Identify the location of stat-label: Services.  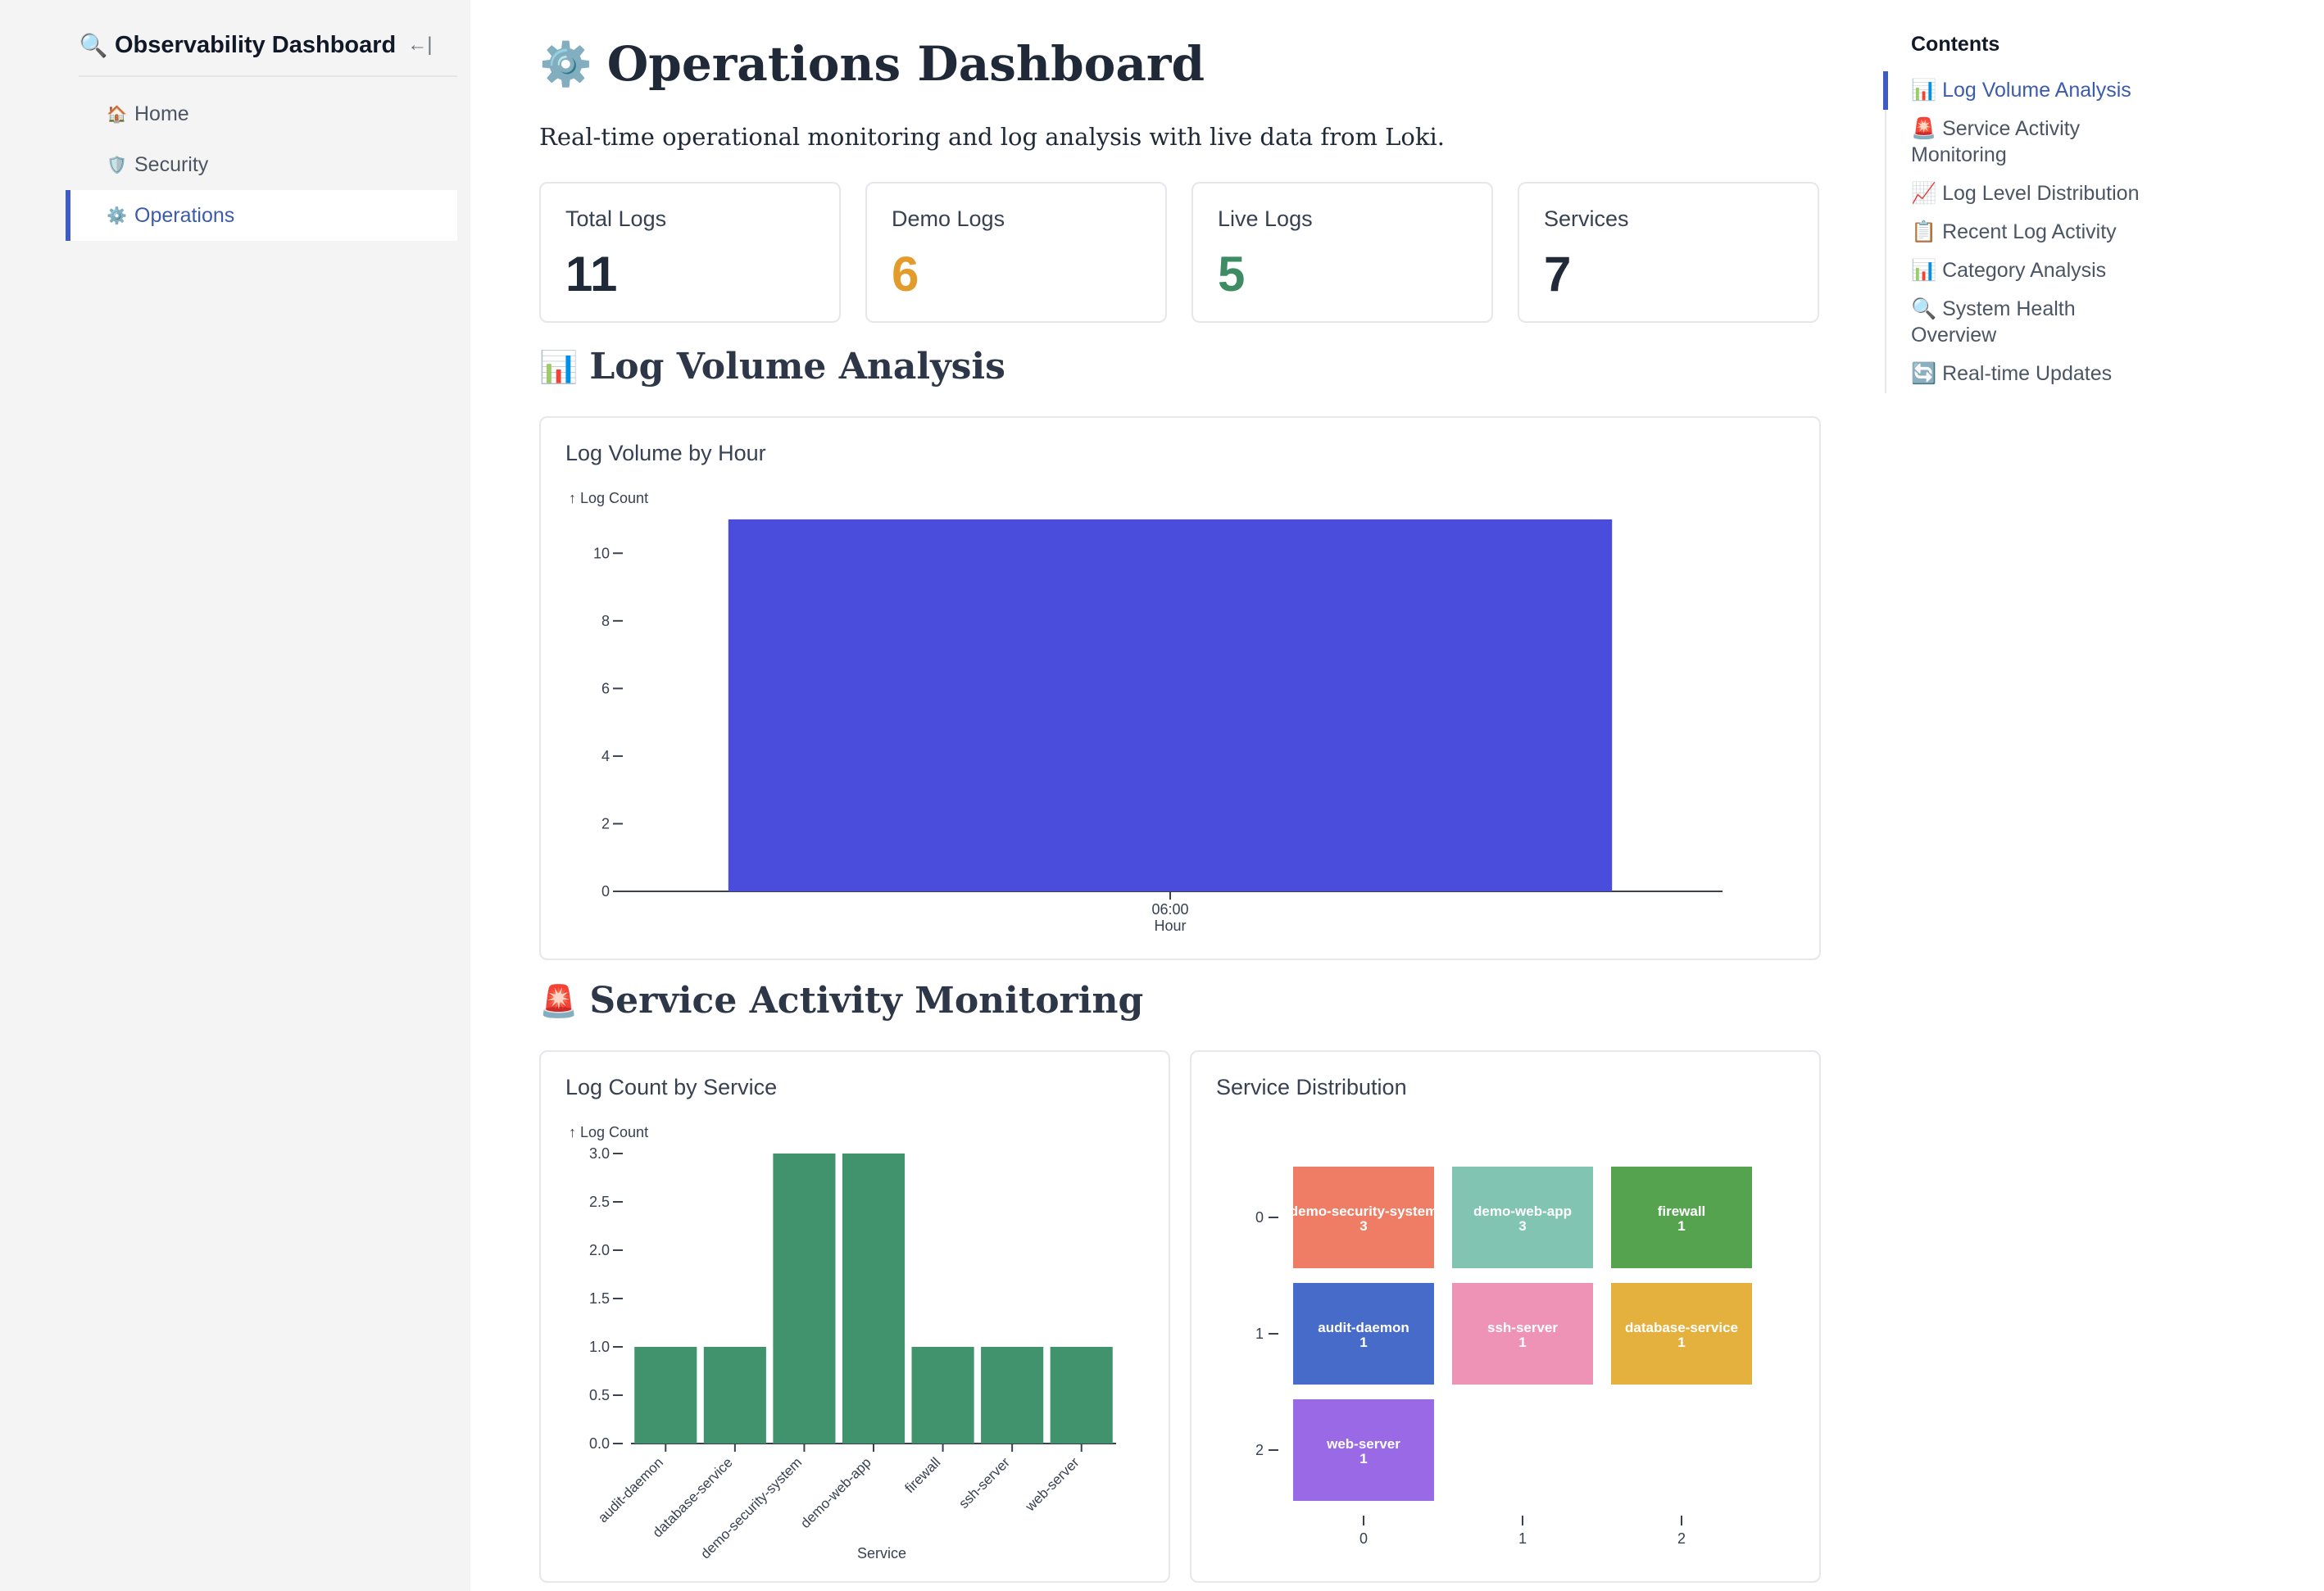
(1586, 219).